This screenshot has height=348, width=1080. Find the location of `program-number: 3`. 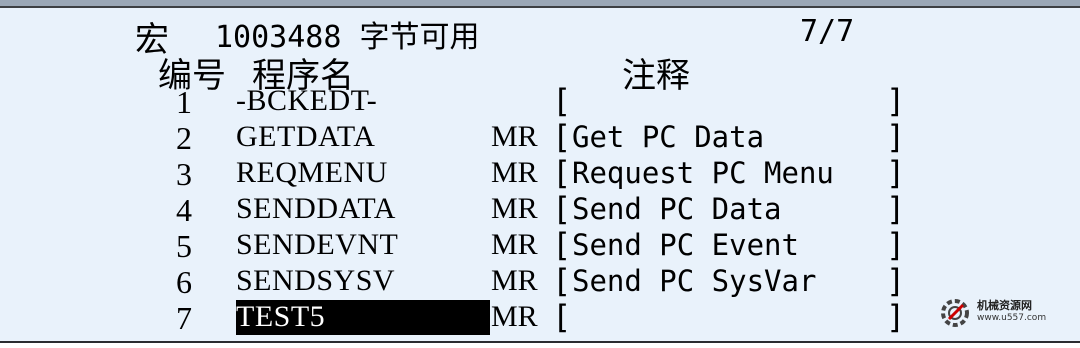

program-number: 3 is located at coordinates (184, 174).